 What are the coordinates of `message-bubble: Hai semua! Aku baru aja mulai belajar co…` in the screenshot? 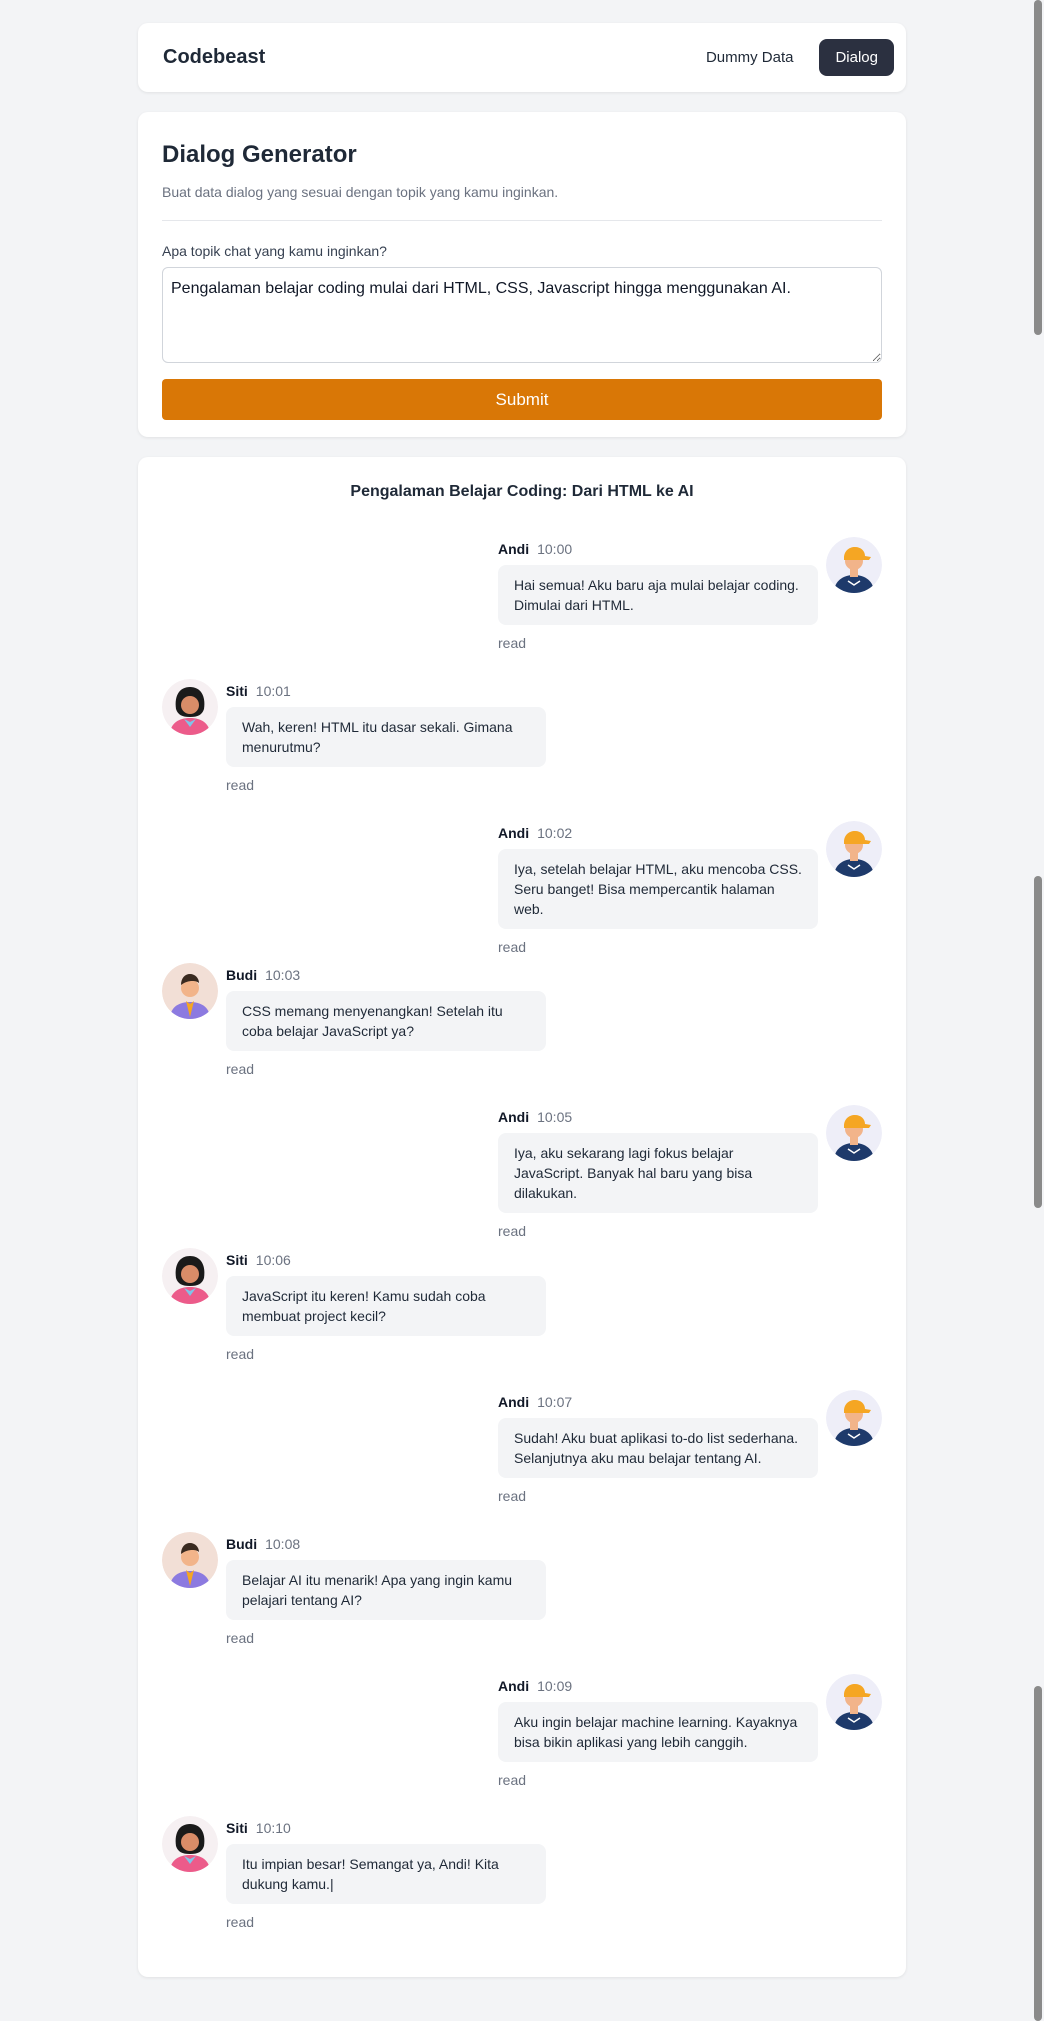 It's located at (658, 595).